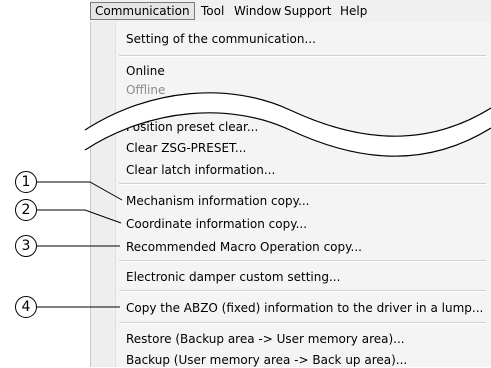 This screenshot has width=491, height=368. What do you see at coordinates (26, 246) in the screenshot?
I see `callout-3: 3` at bounding box center [26, 246].